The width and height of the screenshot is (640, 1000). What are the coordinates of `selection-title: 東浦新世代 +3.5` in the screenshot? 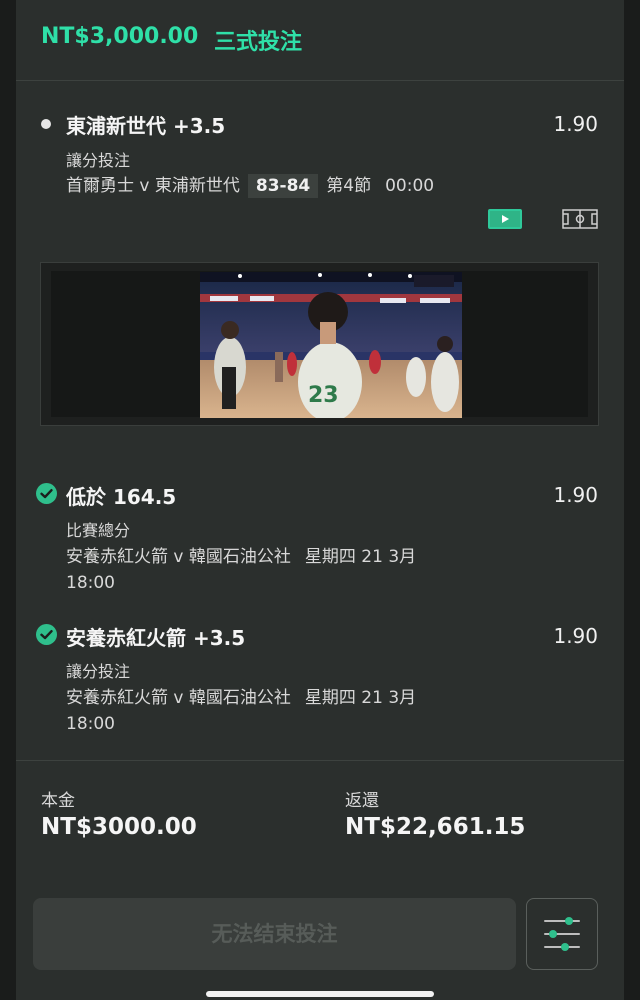 It's located at (146, 126).